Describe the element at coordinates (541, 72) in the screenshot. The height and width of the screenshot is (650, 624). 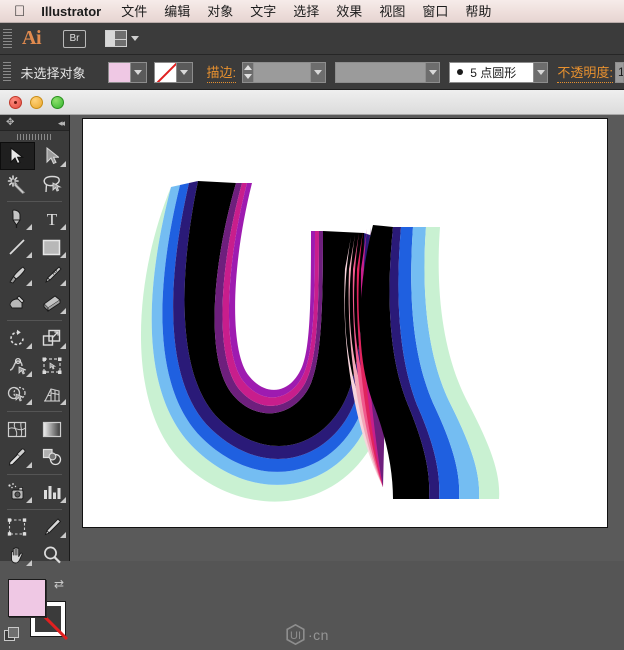
I see `brush-definition-dropdown-button` at that location.